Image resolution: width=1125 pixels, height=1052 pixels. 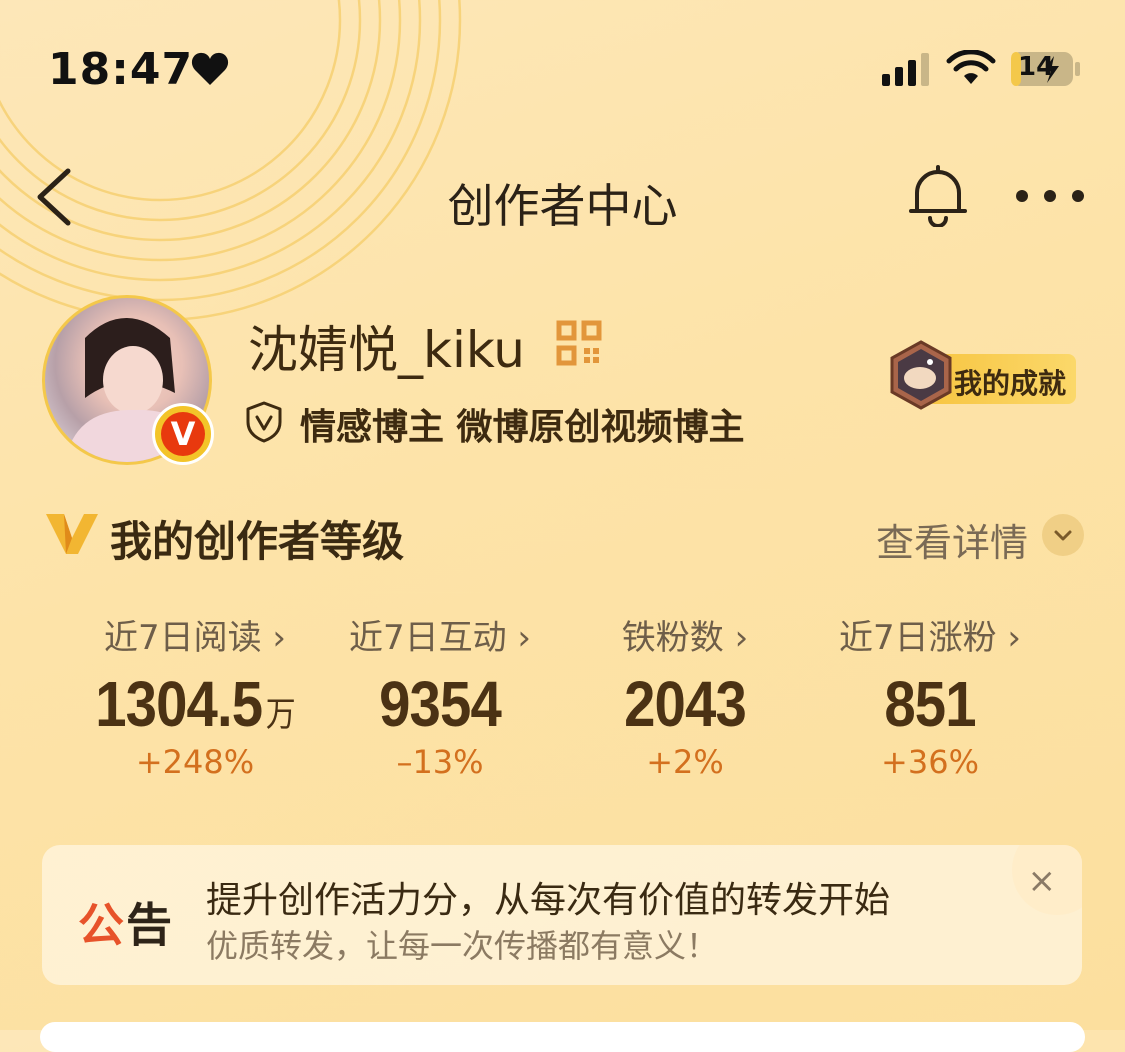 I want to click on stat-label: 近7日涨粉 ›, so click(x=930, y=638).